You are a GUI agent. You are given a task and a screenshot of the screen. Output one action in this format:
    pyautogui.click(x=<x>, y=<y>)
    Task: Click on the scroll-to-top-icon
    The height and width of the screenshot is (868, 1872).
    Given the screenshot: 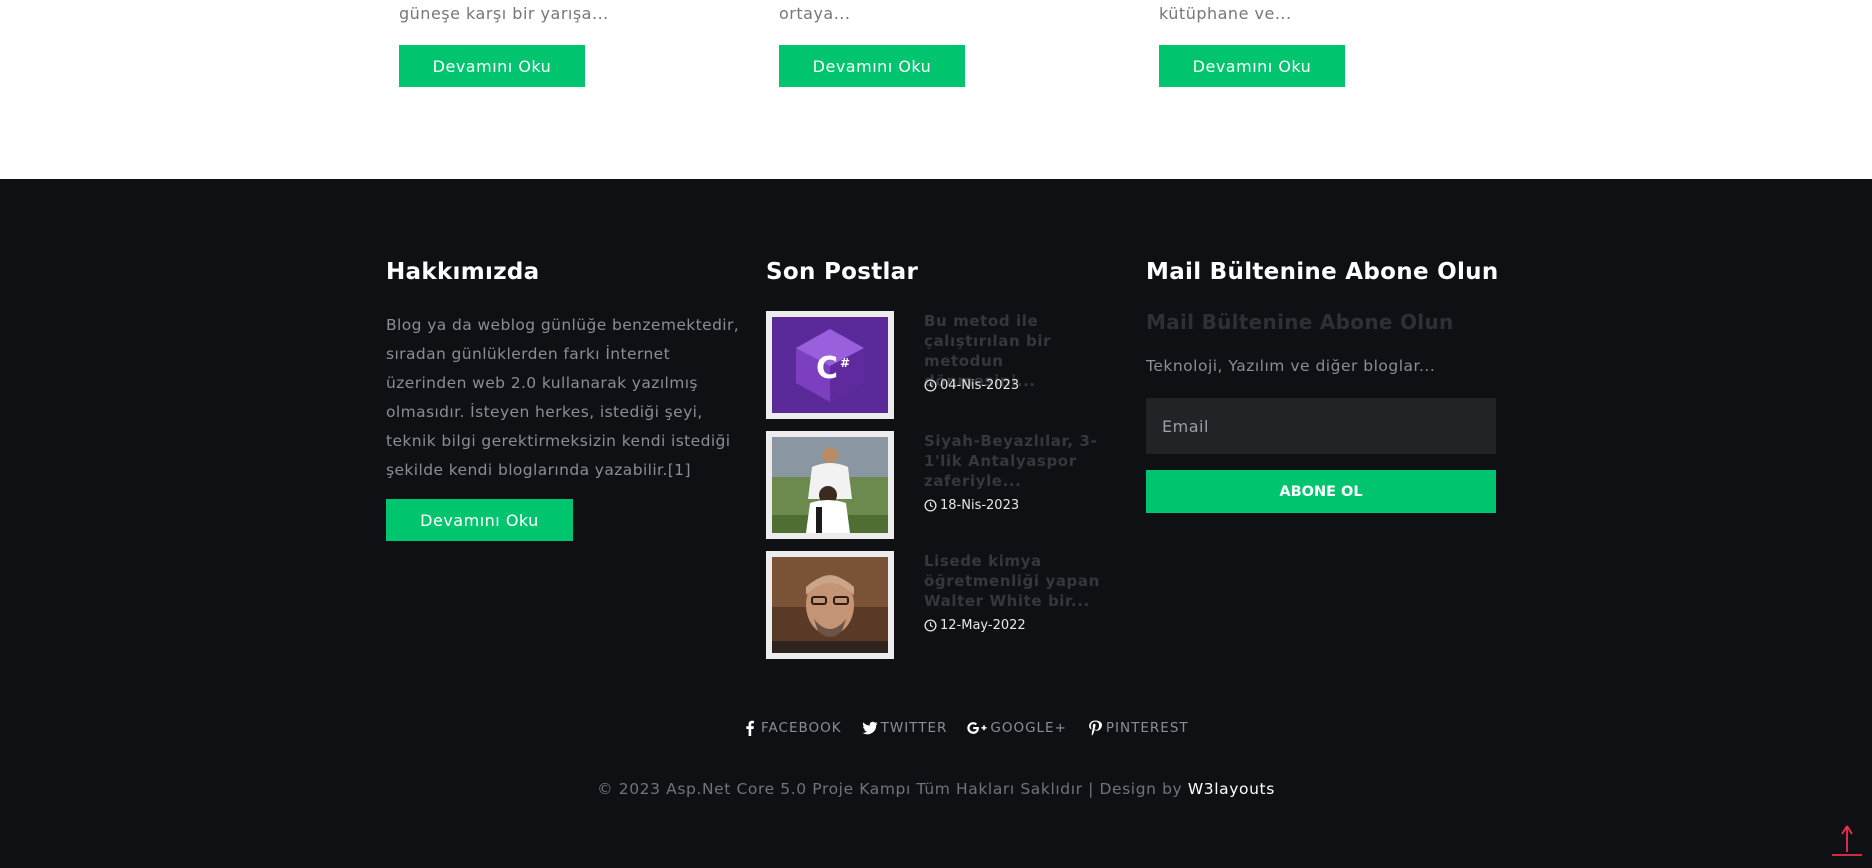 What is the action you would take?
    pyautogui.click(x=1847, y=840)
    